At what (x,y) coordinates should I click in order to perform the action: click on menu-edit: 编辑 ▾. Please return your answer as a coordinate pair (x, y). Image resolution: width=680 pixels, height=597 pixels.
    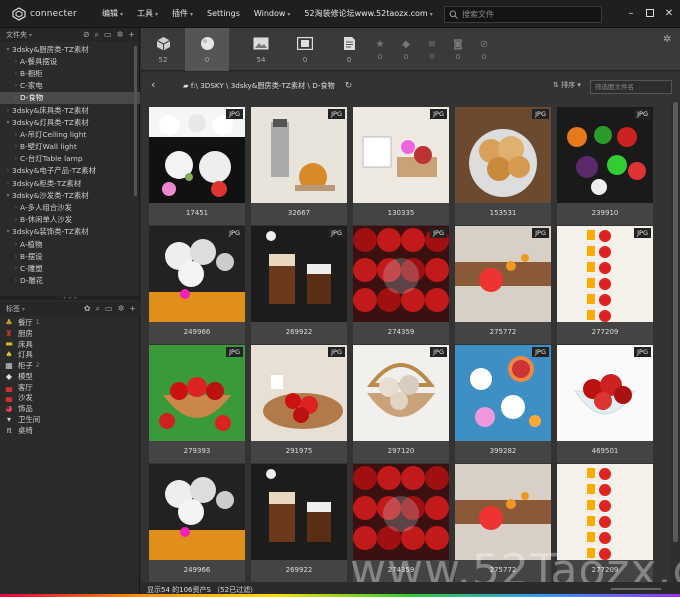
    Looking at the image, I should click on (112, 13).